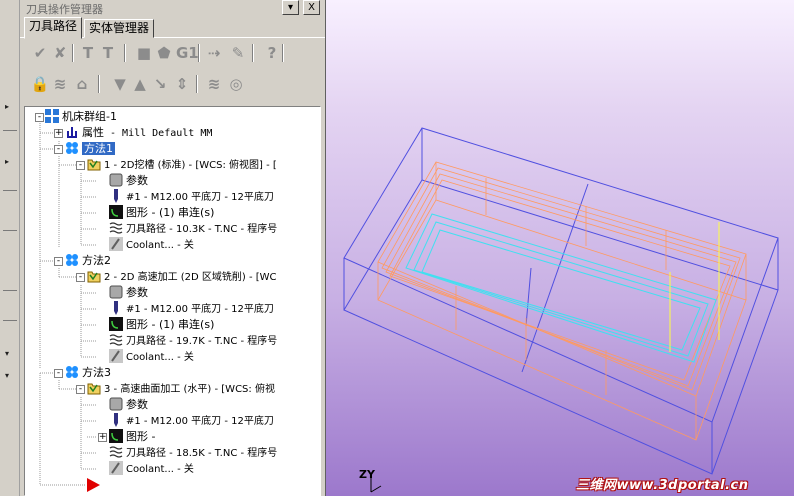  Describe the element at coordinates (202, 341) in the screenshot. I see `tree-toolpath-2-label: 刀具路径 - 19.7K - T.NC - 程序号` at that location.